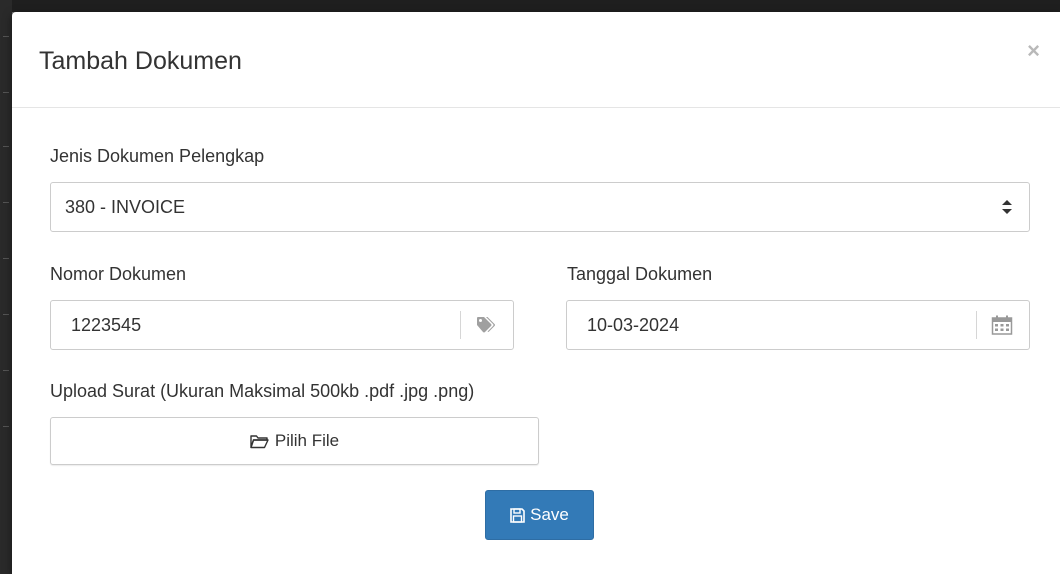  What do you see at coordinates (125, 207) in the screenshot?
I see `document-type-value: 380 - INVOICE` at bounding box center [125, 207].